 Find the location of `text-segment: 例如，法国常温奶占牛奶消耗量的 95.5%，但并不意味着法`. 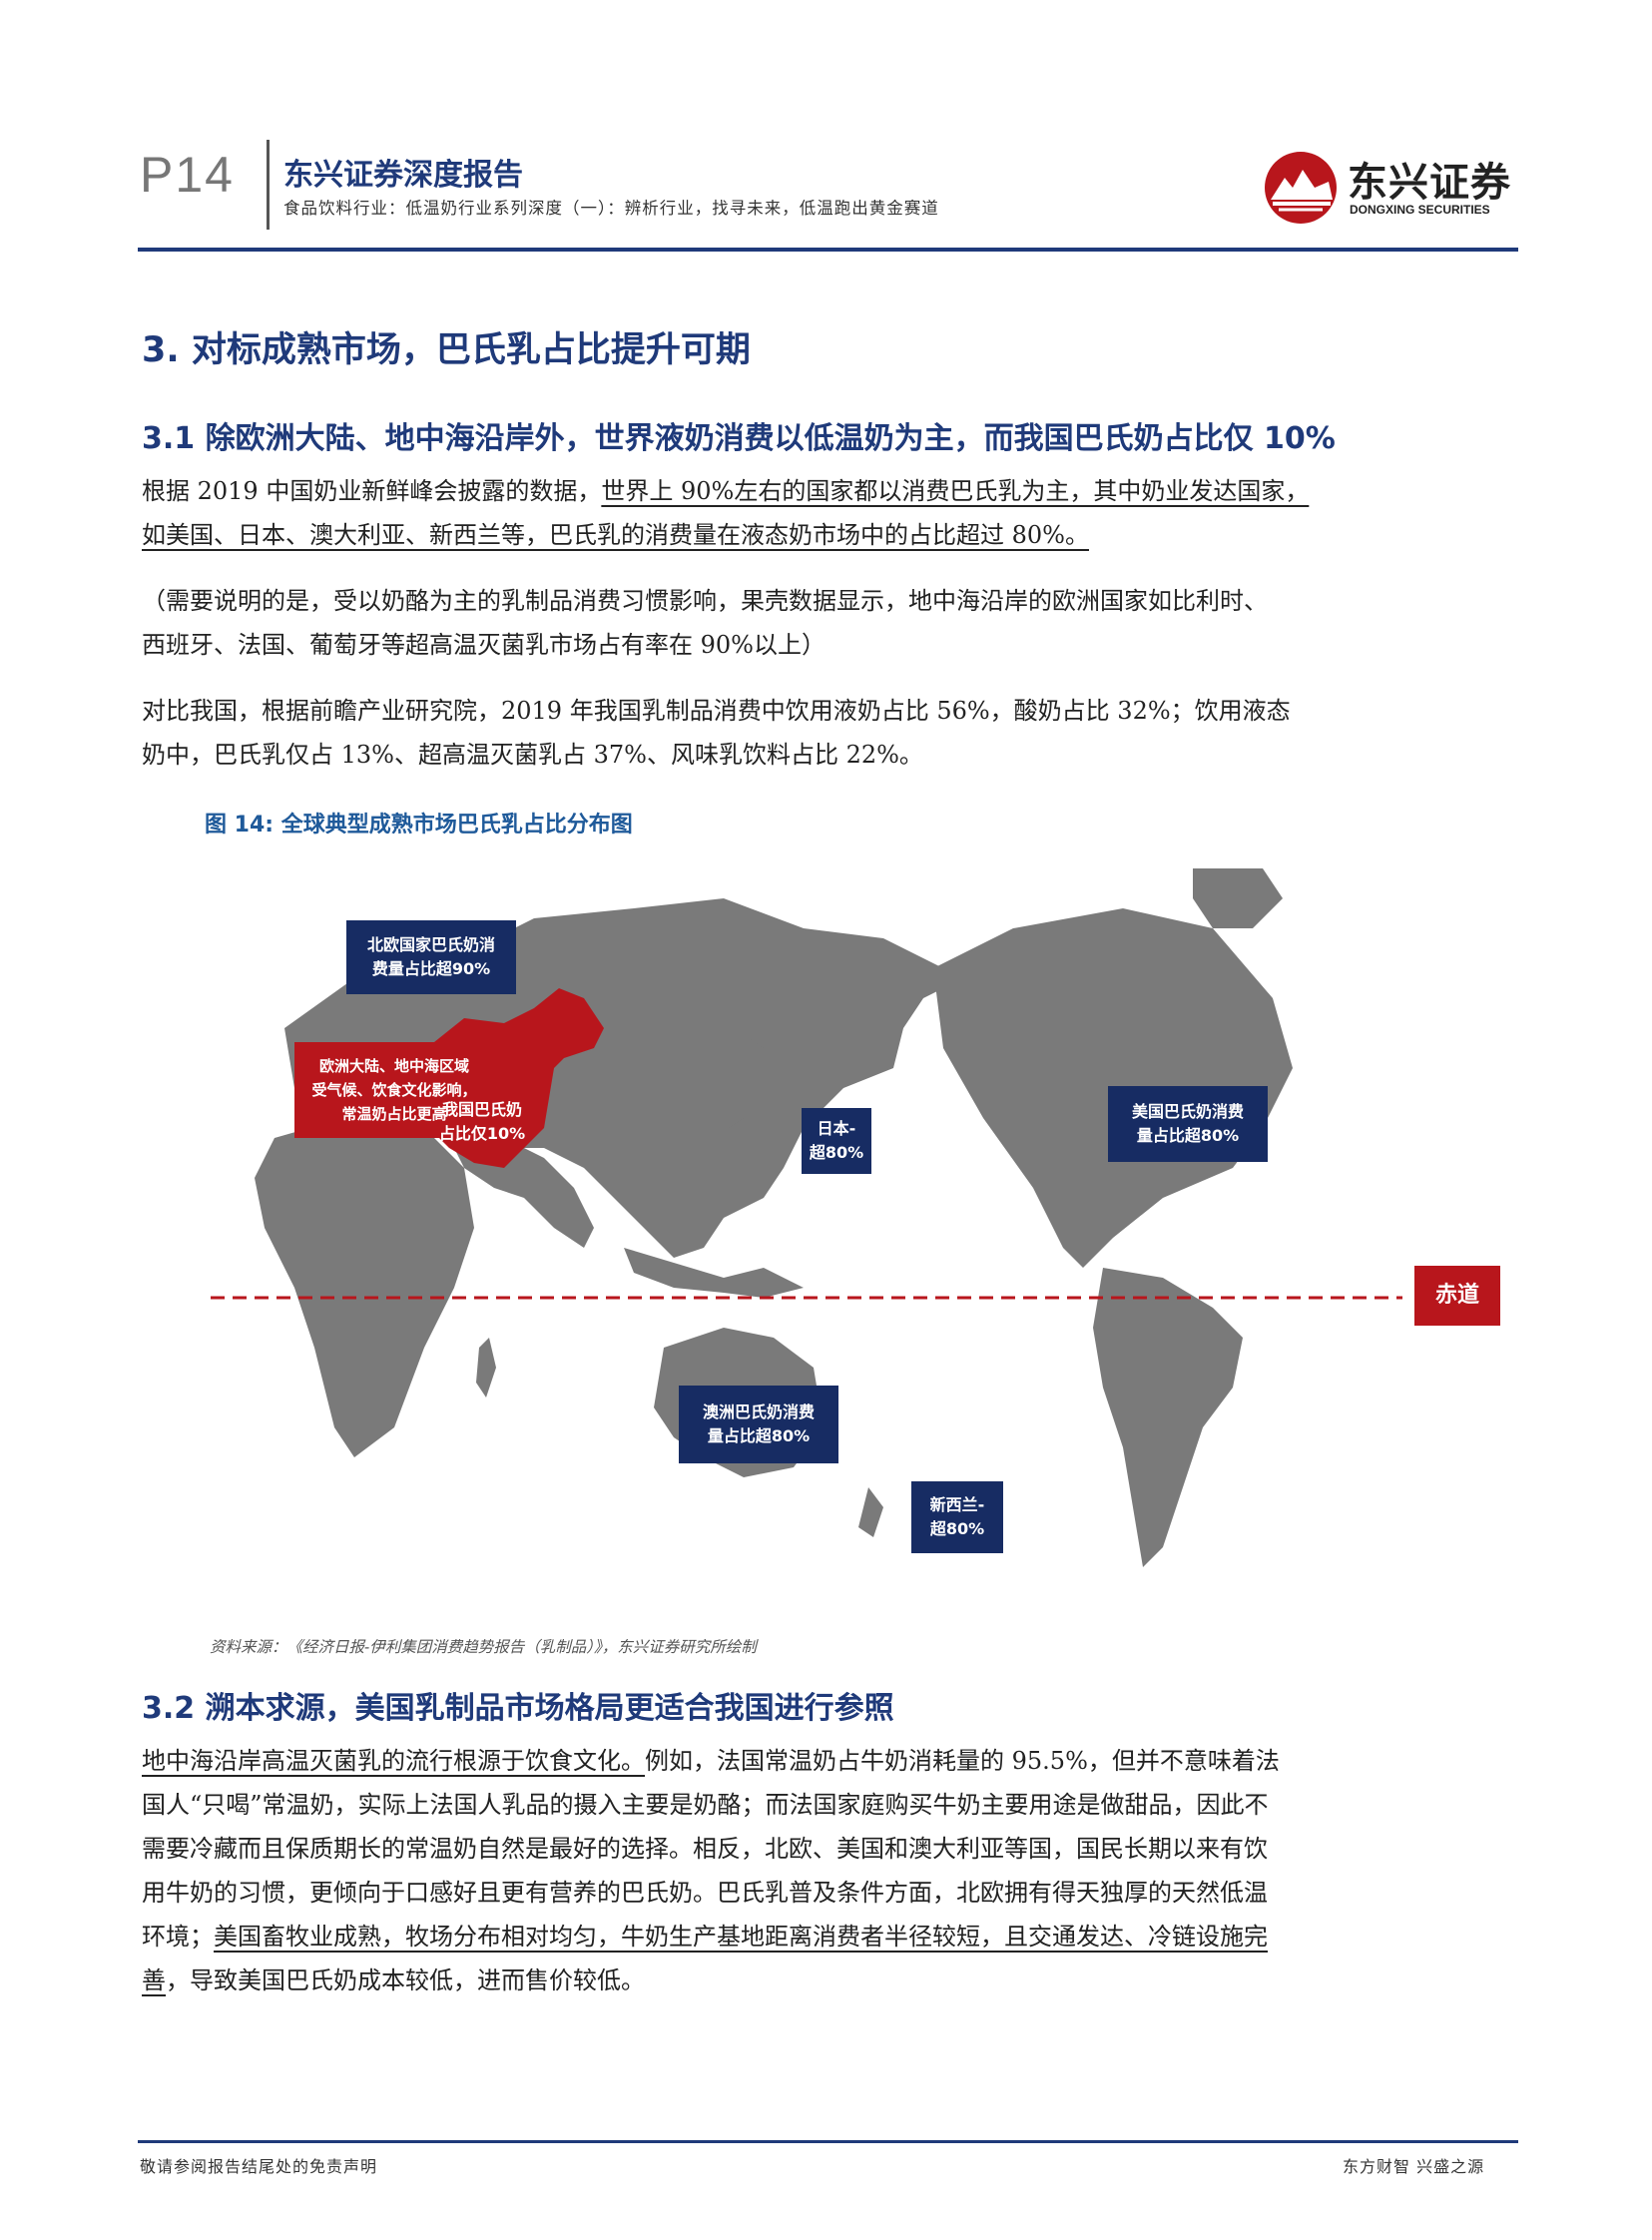

text-segment: 例如，法国常温奶占牛奶消耗量的 95.5%，但并不意味着法 is located at coordinates (962, 1761).